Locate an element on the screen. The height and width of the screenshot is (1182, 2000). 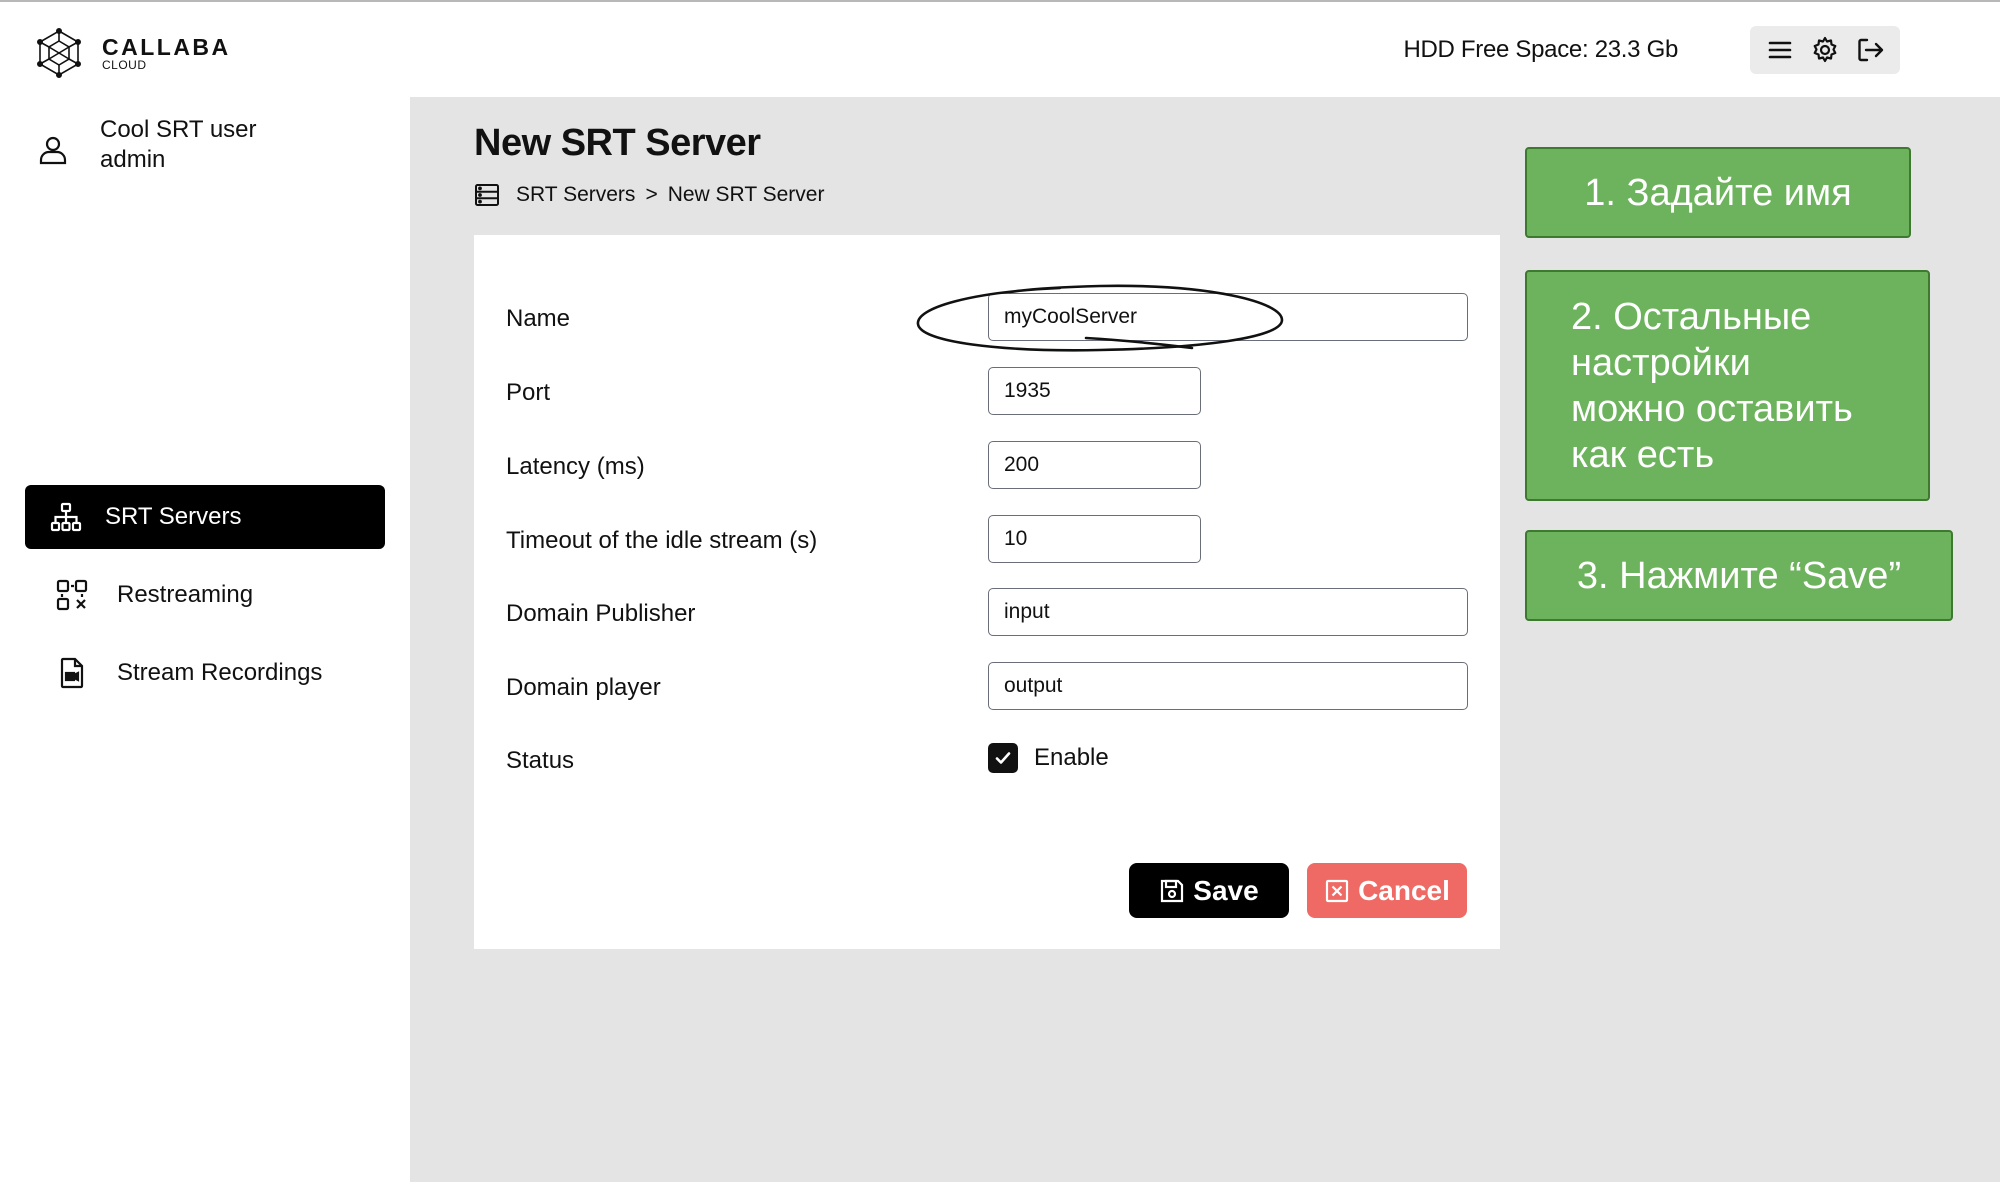
form-row-latency: Latency (ms) is located at coordinates (987, 466).